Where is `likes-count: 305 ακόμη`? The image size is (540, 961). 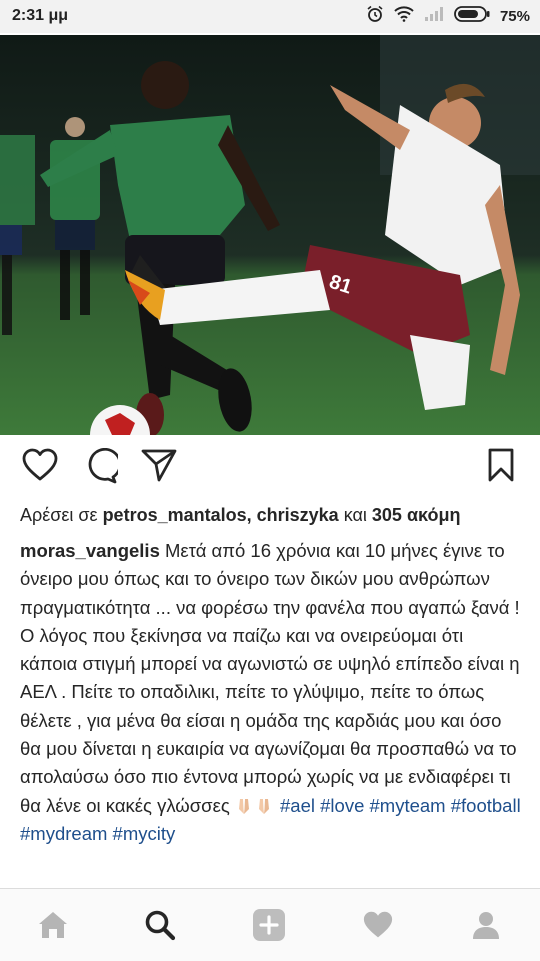
likes-count: 305 ακόμη is located at coordinates (416, 515).